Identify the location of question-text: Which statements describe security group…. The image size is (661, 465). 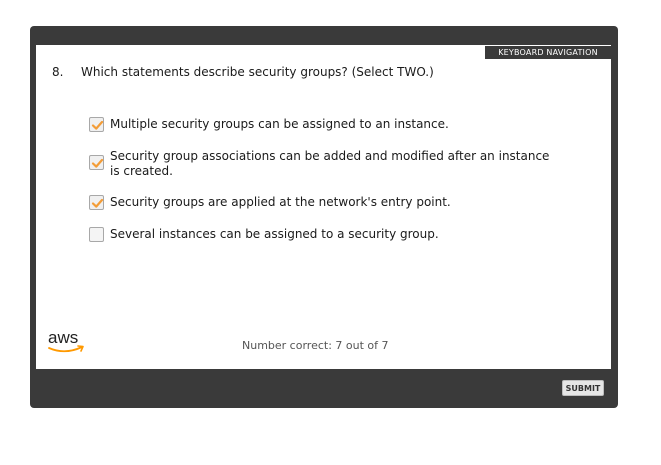
(257, 72).